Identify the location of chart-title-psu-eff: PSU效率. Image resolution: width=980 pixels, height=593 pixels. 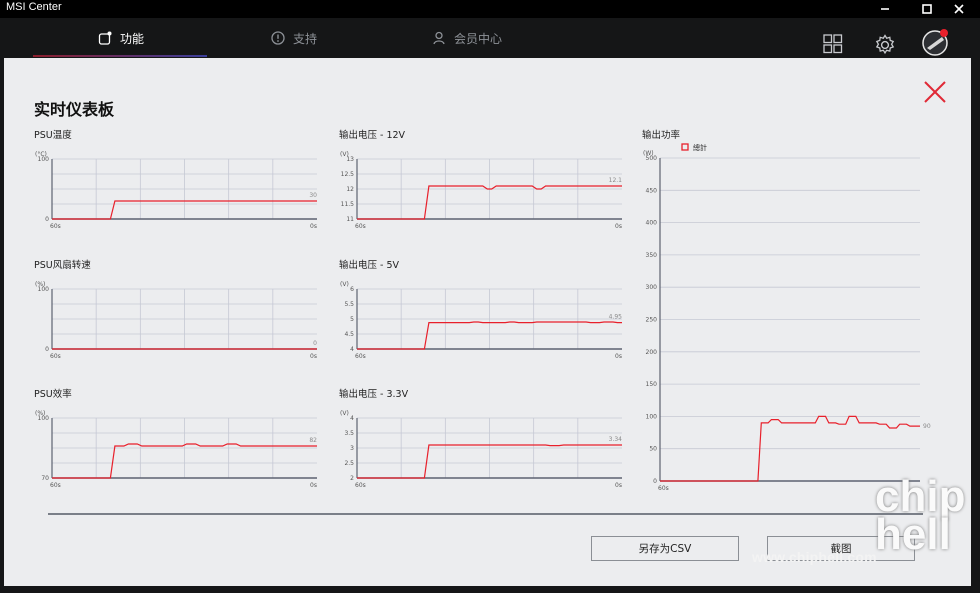
(53, 394).